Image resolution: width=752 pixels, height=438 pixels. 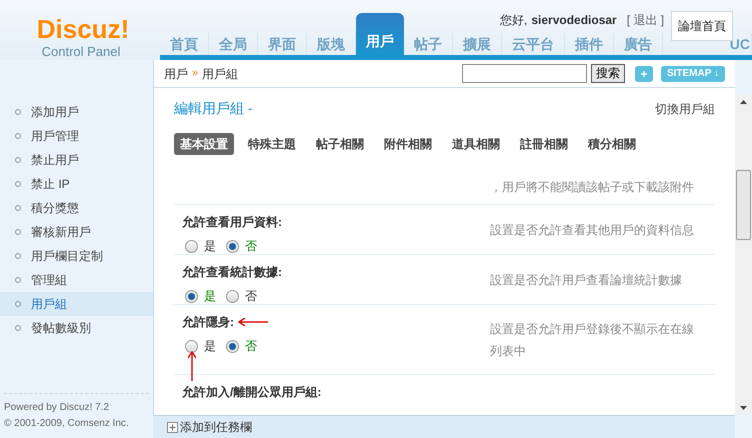 I want to click on setting-description: ，用戶將不能閱讀該帖子或下載該附件, so click(x=592, y=187).